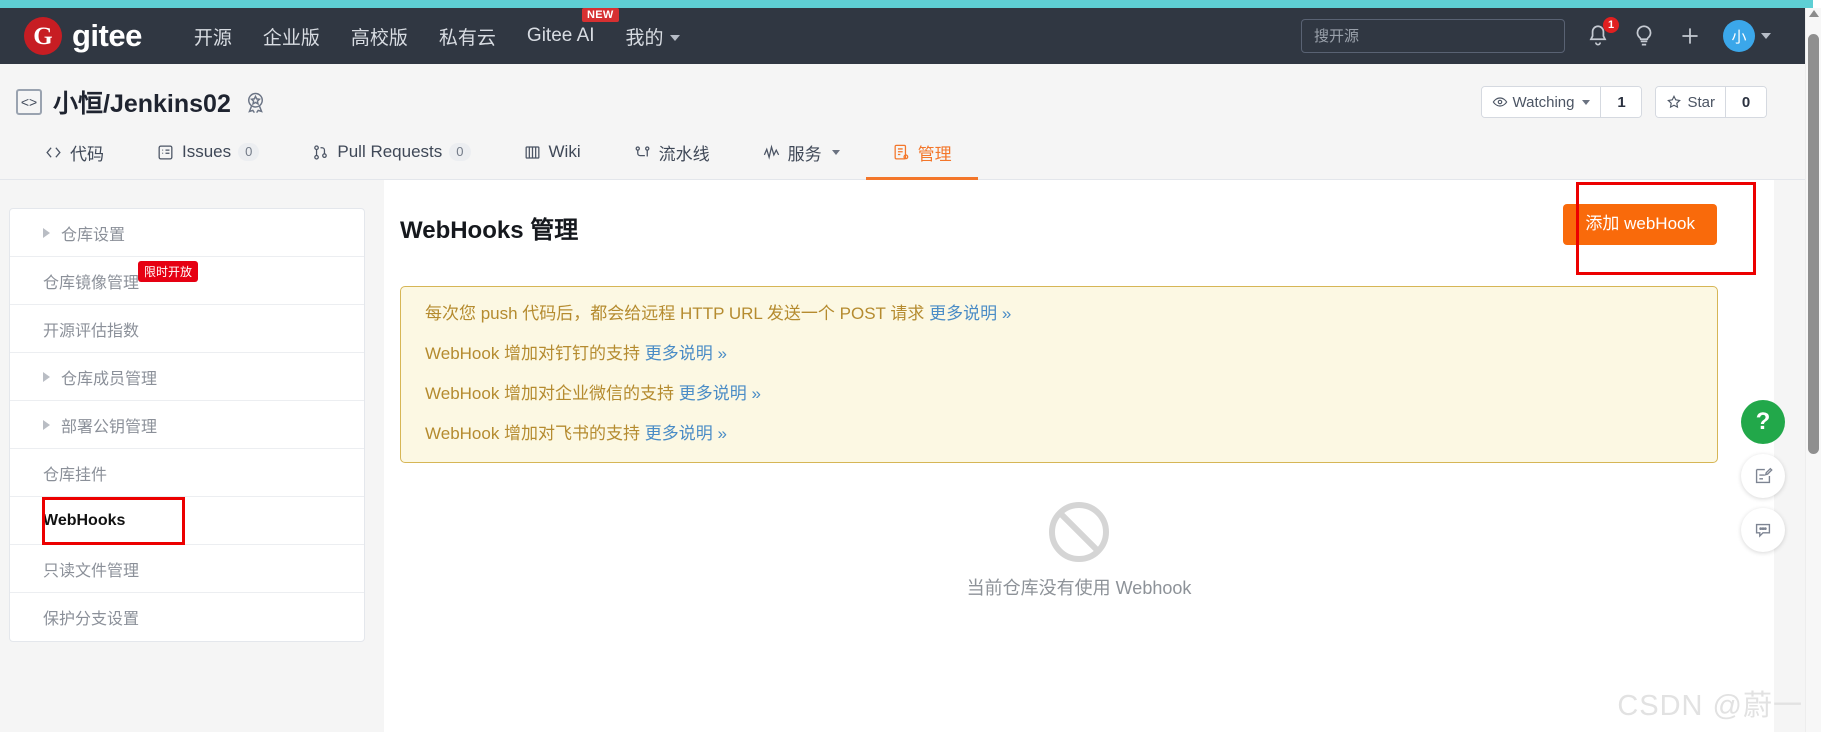 Image resolution: width=1821 pixels, height=732 pixels. Describe the element at coordinates (1621, 102) in the screenshot. I see `watch-count: 1` at that location.